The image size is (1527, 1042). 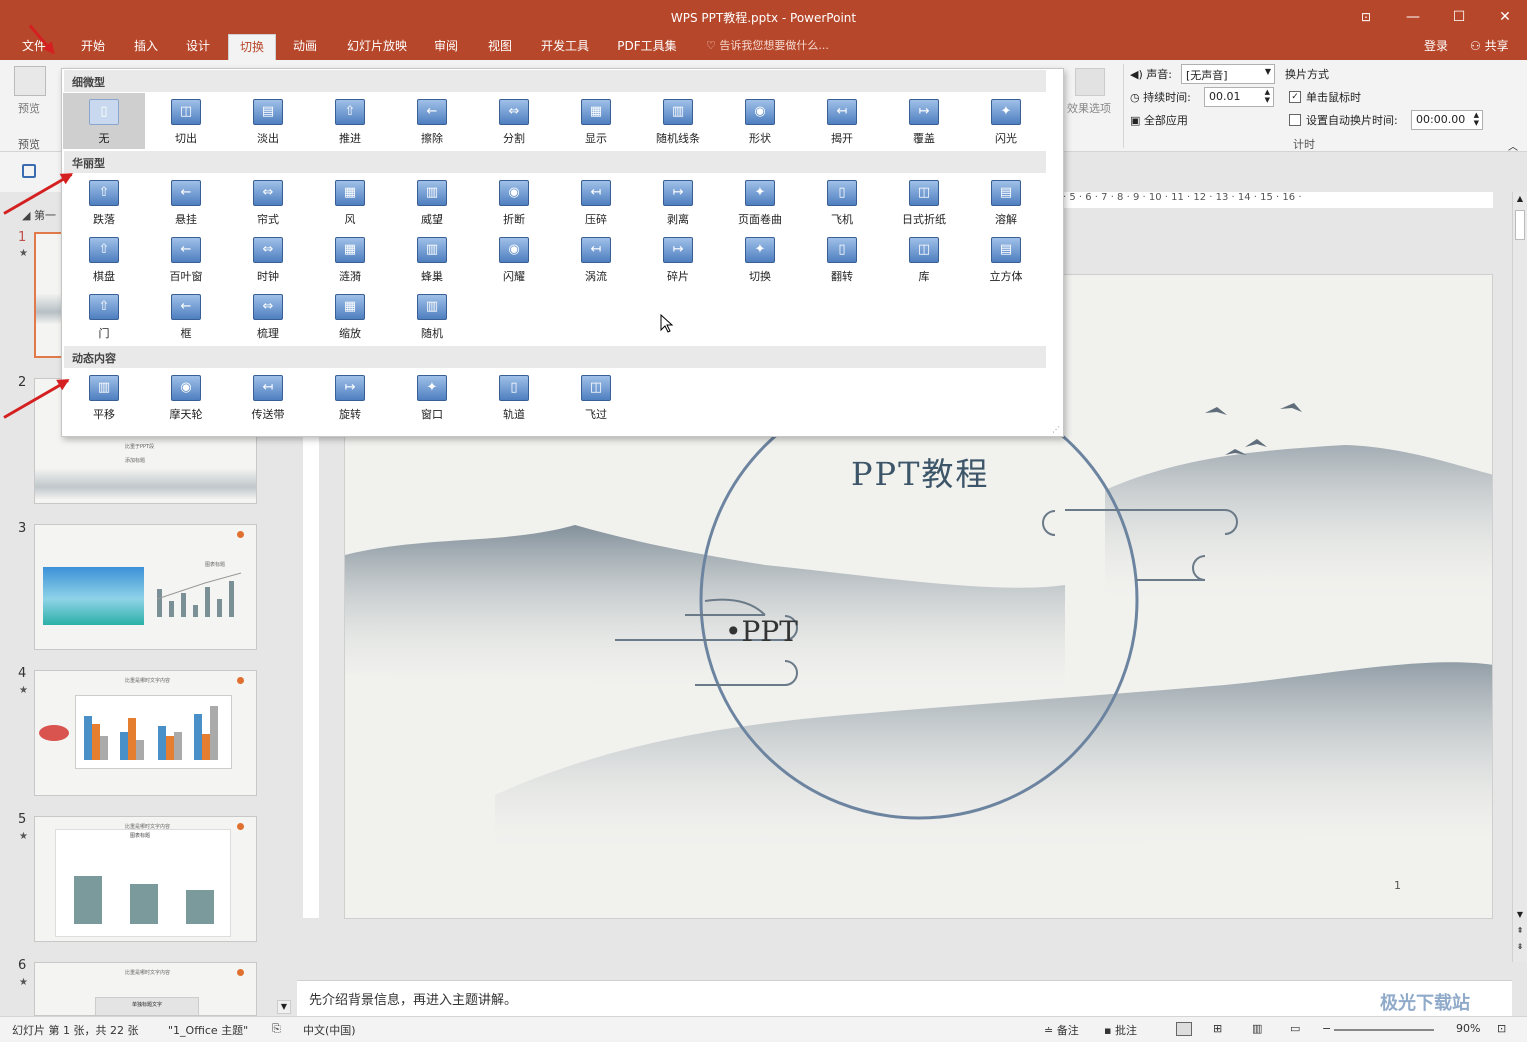 I want to click on minimize-button: —, so click(x=1413, y=17).